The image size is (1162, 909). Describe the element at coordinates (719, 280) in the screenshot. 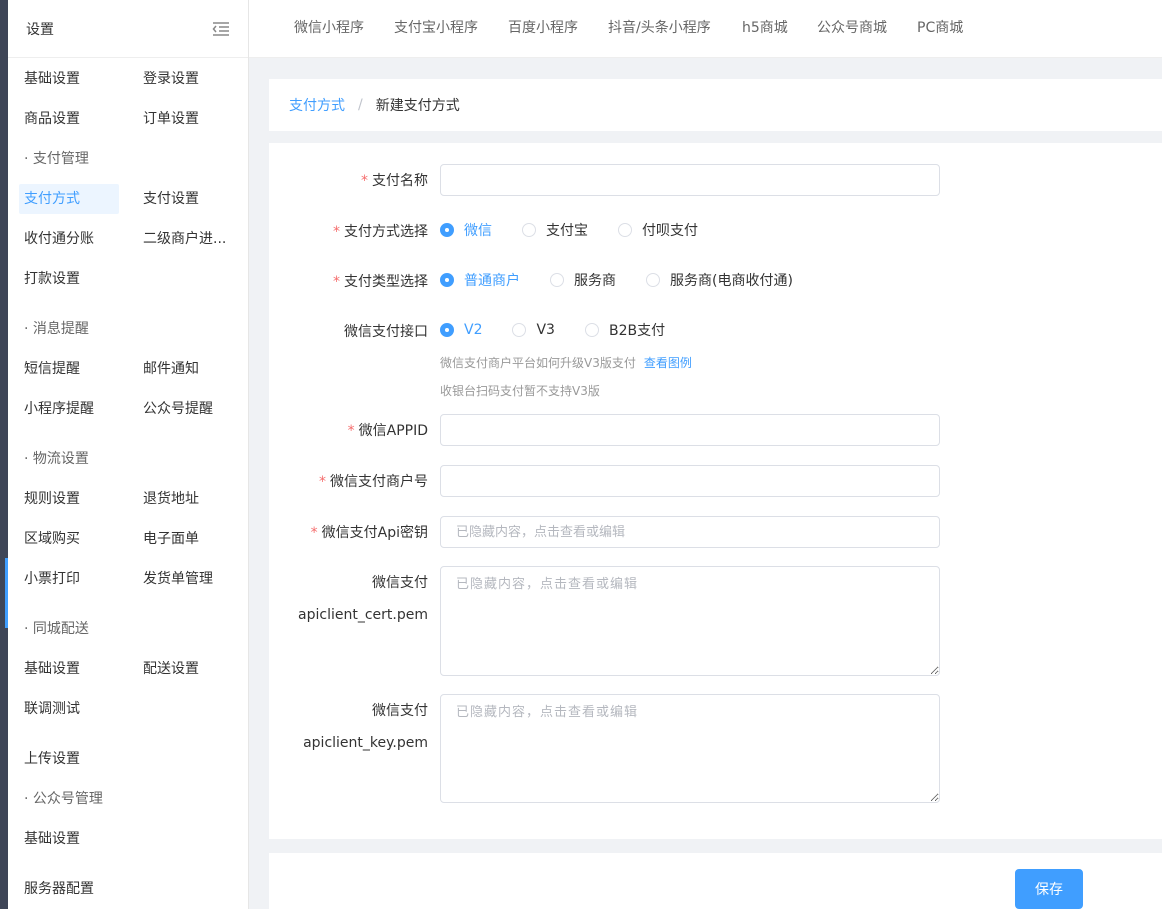

I see `radio-service-provider-ecommerce: 服务商(电商收付通)` at that location.